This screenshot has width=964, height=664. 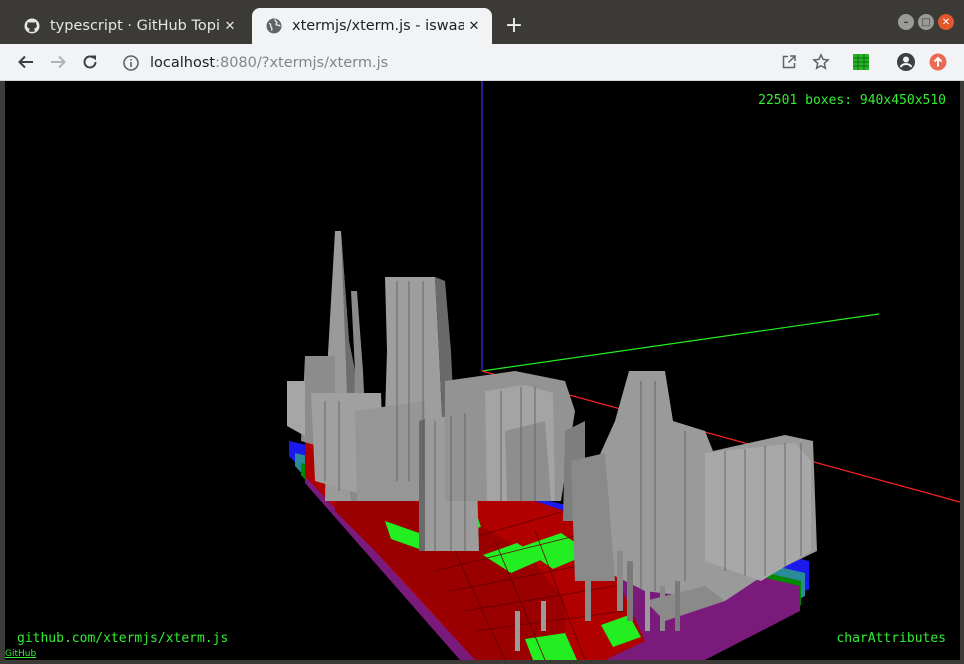 What do you see at coordinates (131, 63) in the screenshot?
I see `site-info-icon` at bounding box center [131, 63].